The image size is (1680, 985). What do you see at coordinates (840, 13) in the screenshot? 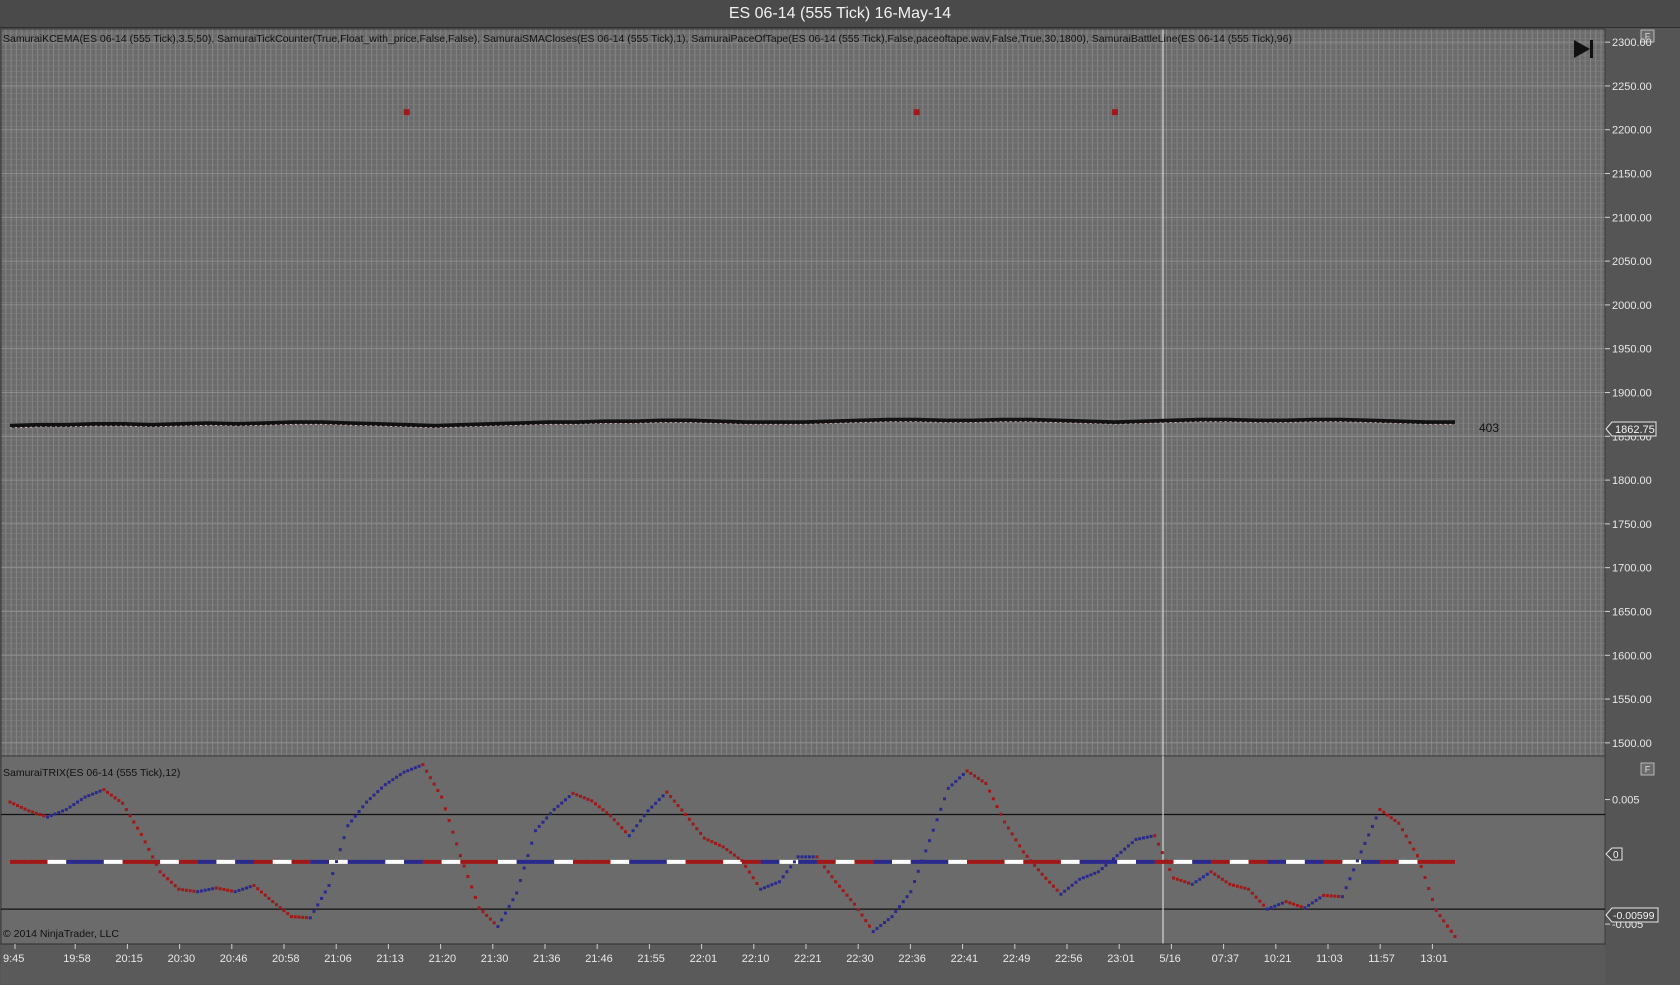
I see `window-title: ES 06-14 (555 Tick) 16-May-14` at bounding box center [840, 13].